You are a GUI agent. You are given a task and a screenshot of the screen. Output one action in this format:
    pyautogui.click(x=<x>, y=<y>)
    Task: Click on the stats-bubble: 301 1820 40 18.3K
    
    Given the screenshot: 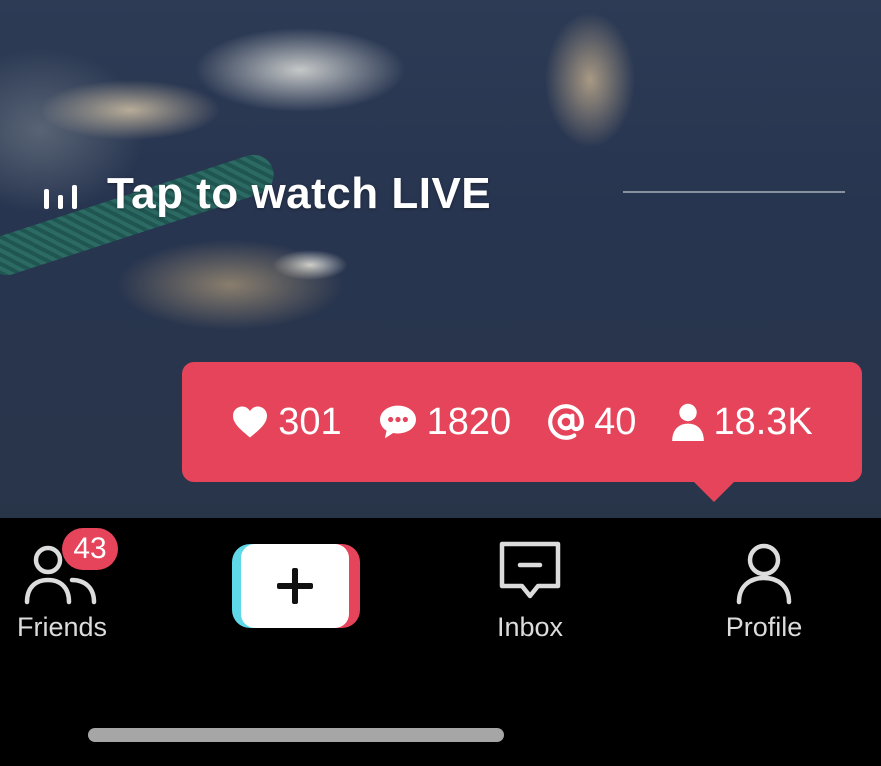 What is the action you would take?
    pyautogui.click(x=522, y=432)
    